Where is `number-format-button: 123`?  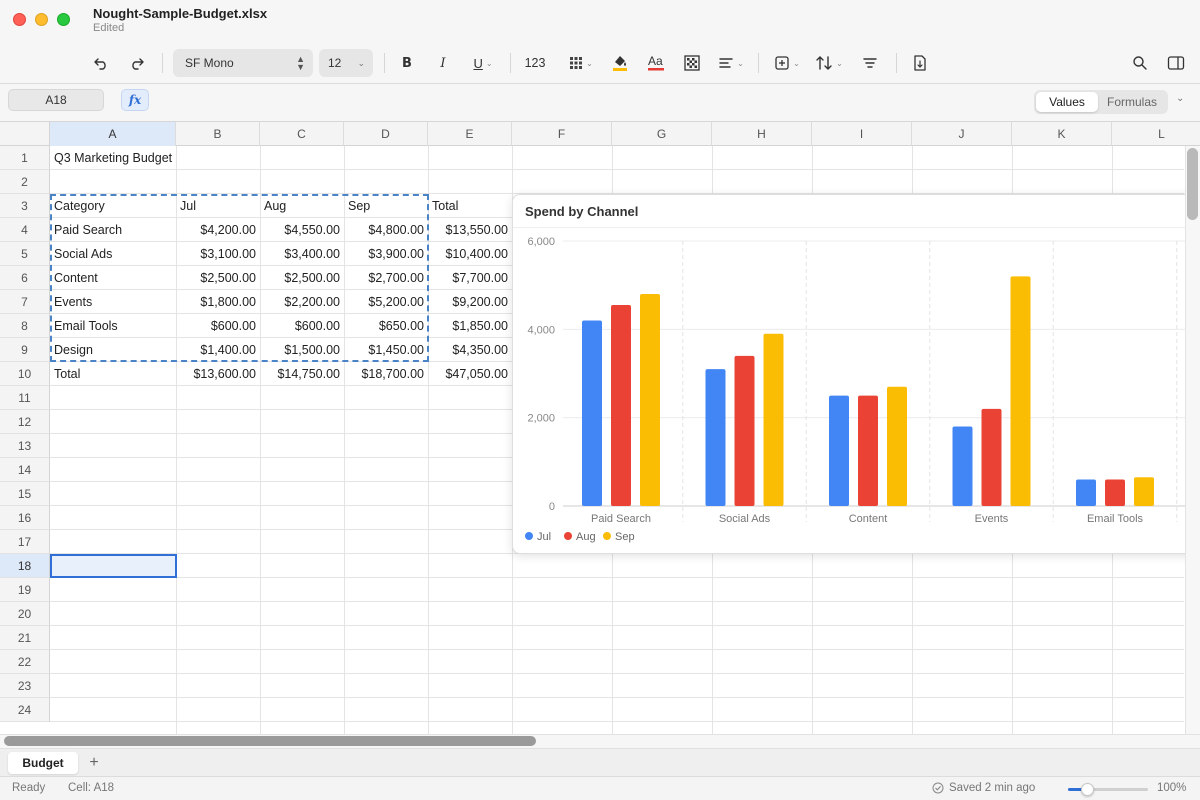 number-format-button: 123 is located at coordinates (535, 63).